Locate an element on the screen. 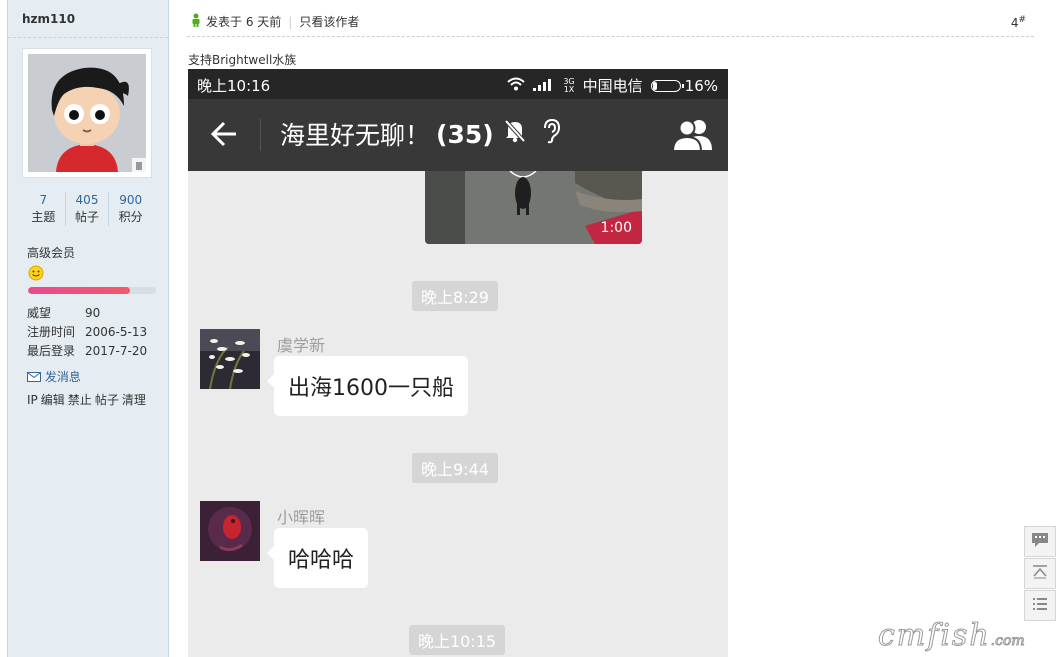 The height and width of the screenshot is (657, 1056). stat-label: 帖子 is located at coordinates (87, 217).